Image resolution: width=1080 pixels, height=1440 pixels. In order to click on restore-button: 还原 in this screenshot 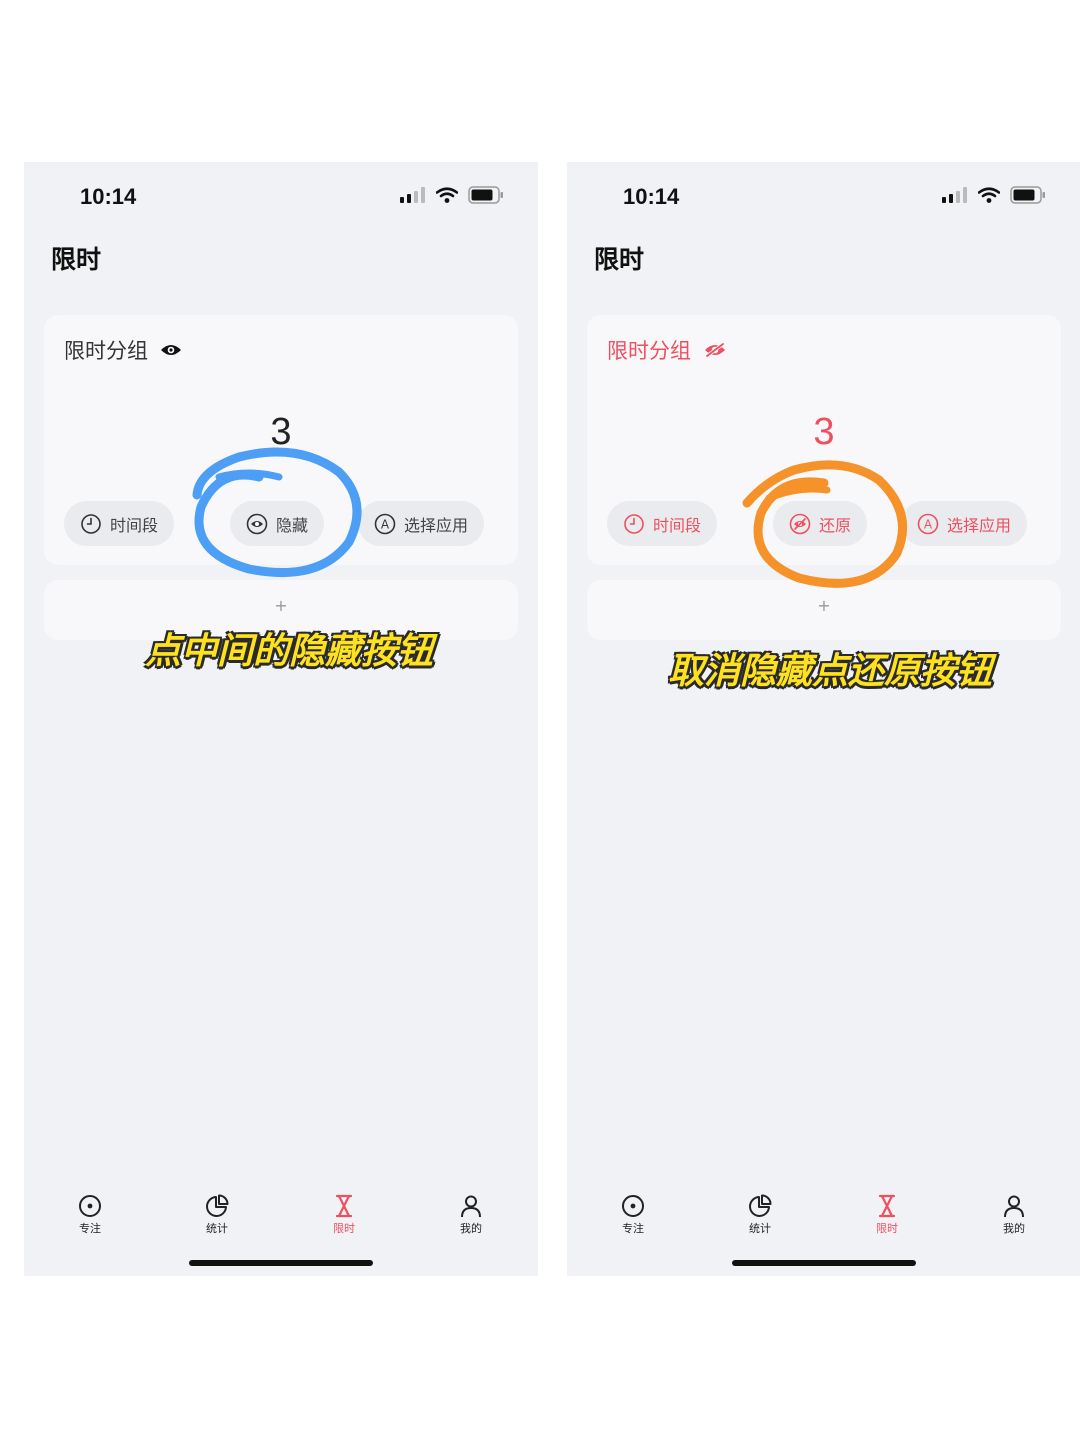, I will do `click(820, 523)`.